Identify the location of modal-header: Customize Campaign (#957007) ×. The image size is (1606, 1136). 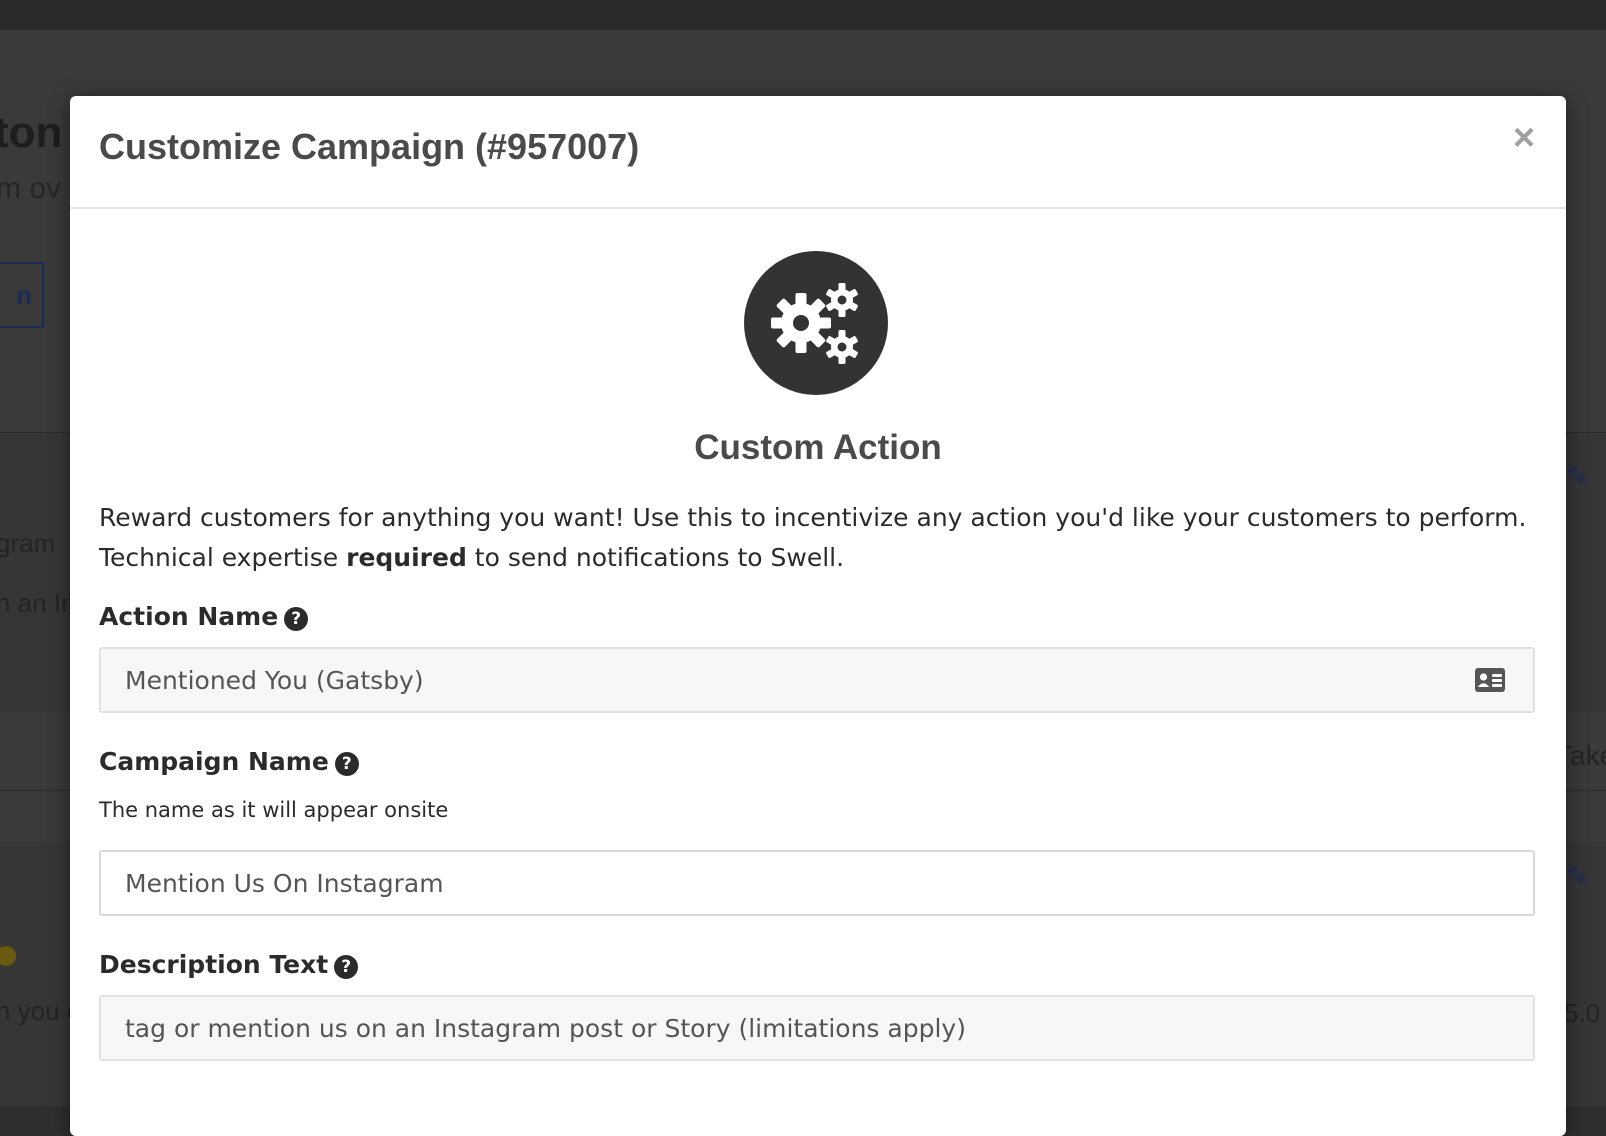
(818, 152).